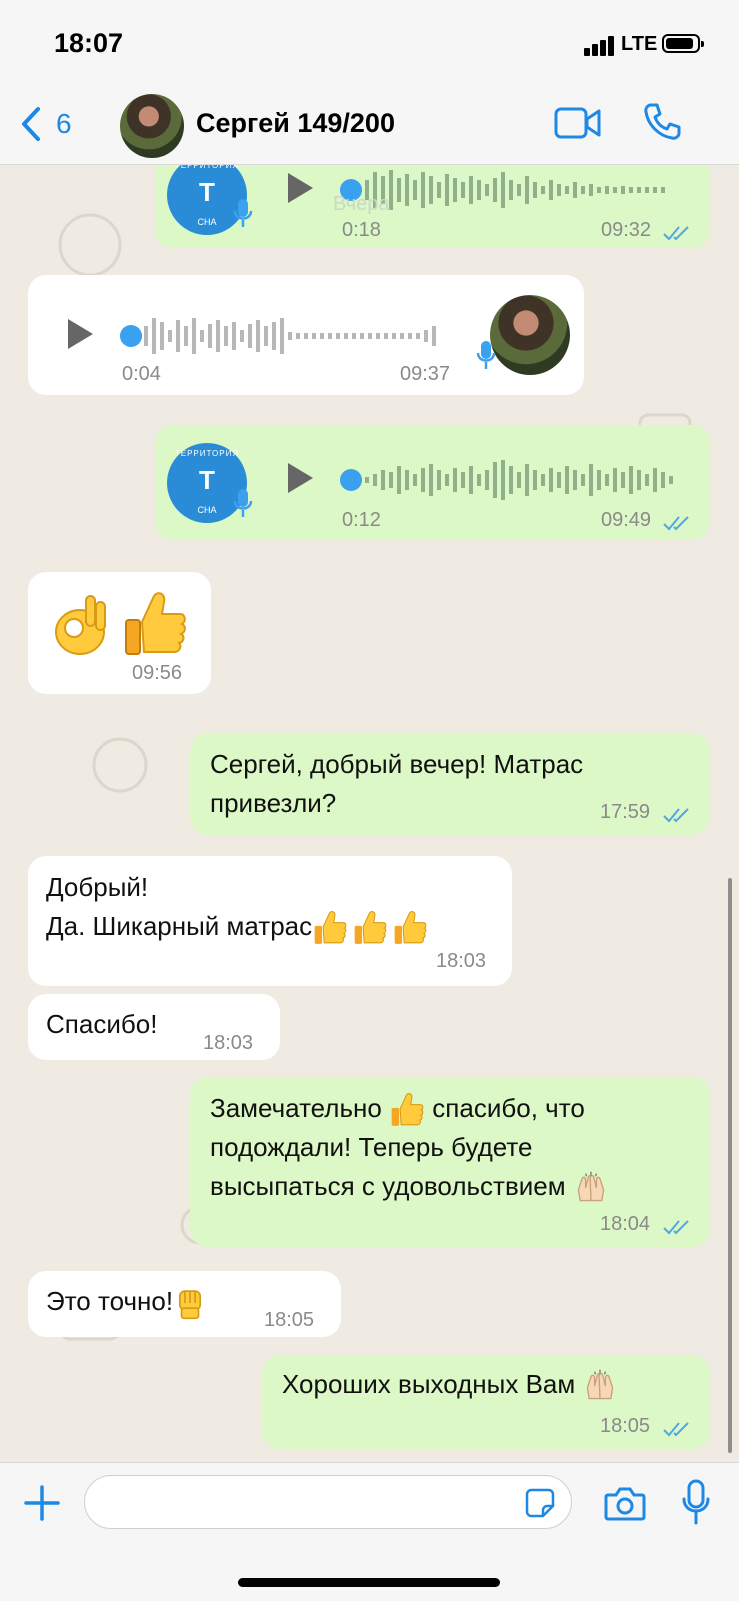 Image resolution: width=739 pixels, height=1601 pixels. I want to click on network-type: LTE, so click(639, 44).